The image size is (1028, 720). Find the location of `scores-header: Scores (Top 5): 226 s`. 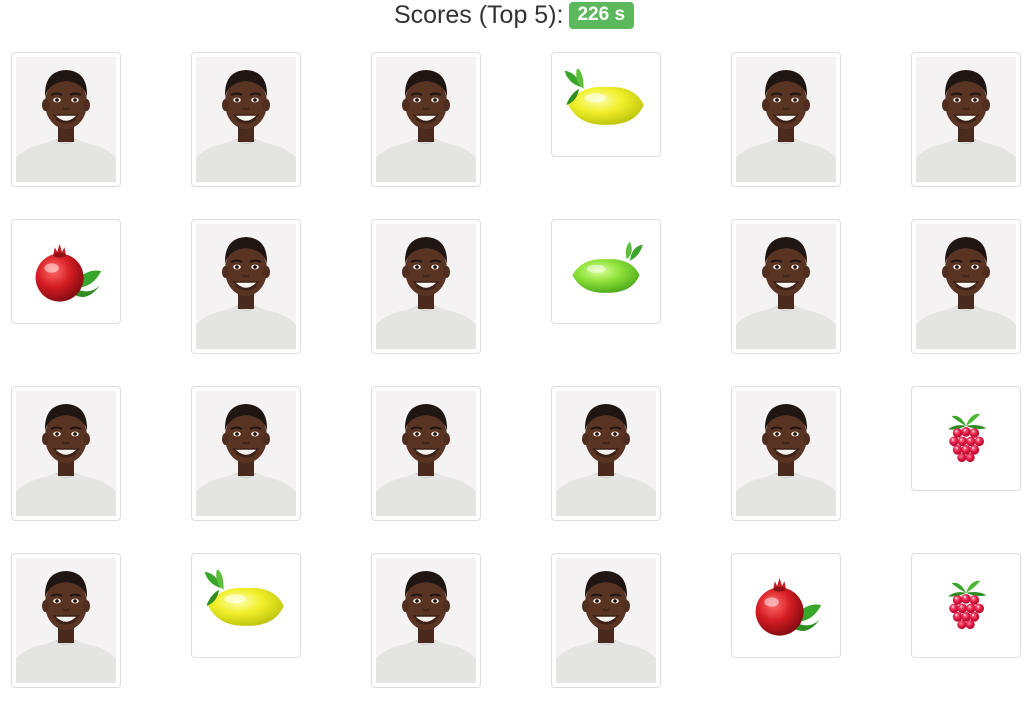

scores-header: Scores (Top 5): 226 s is located at coordinates (514, 15).